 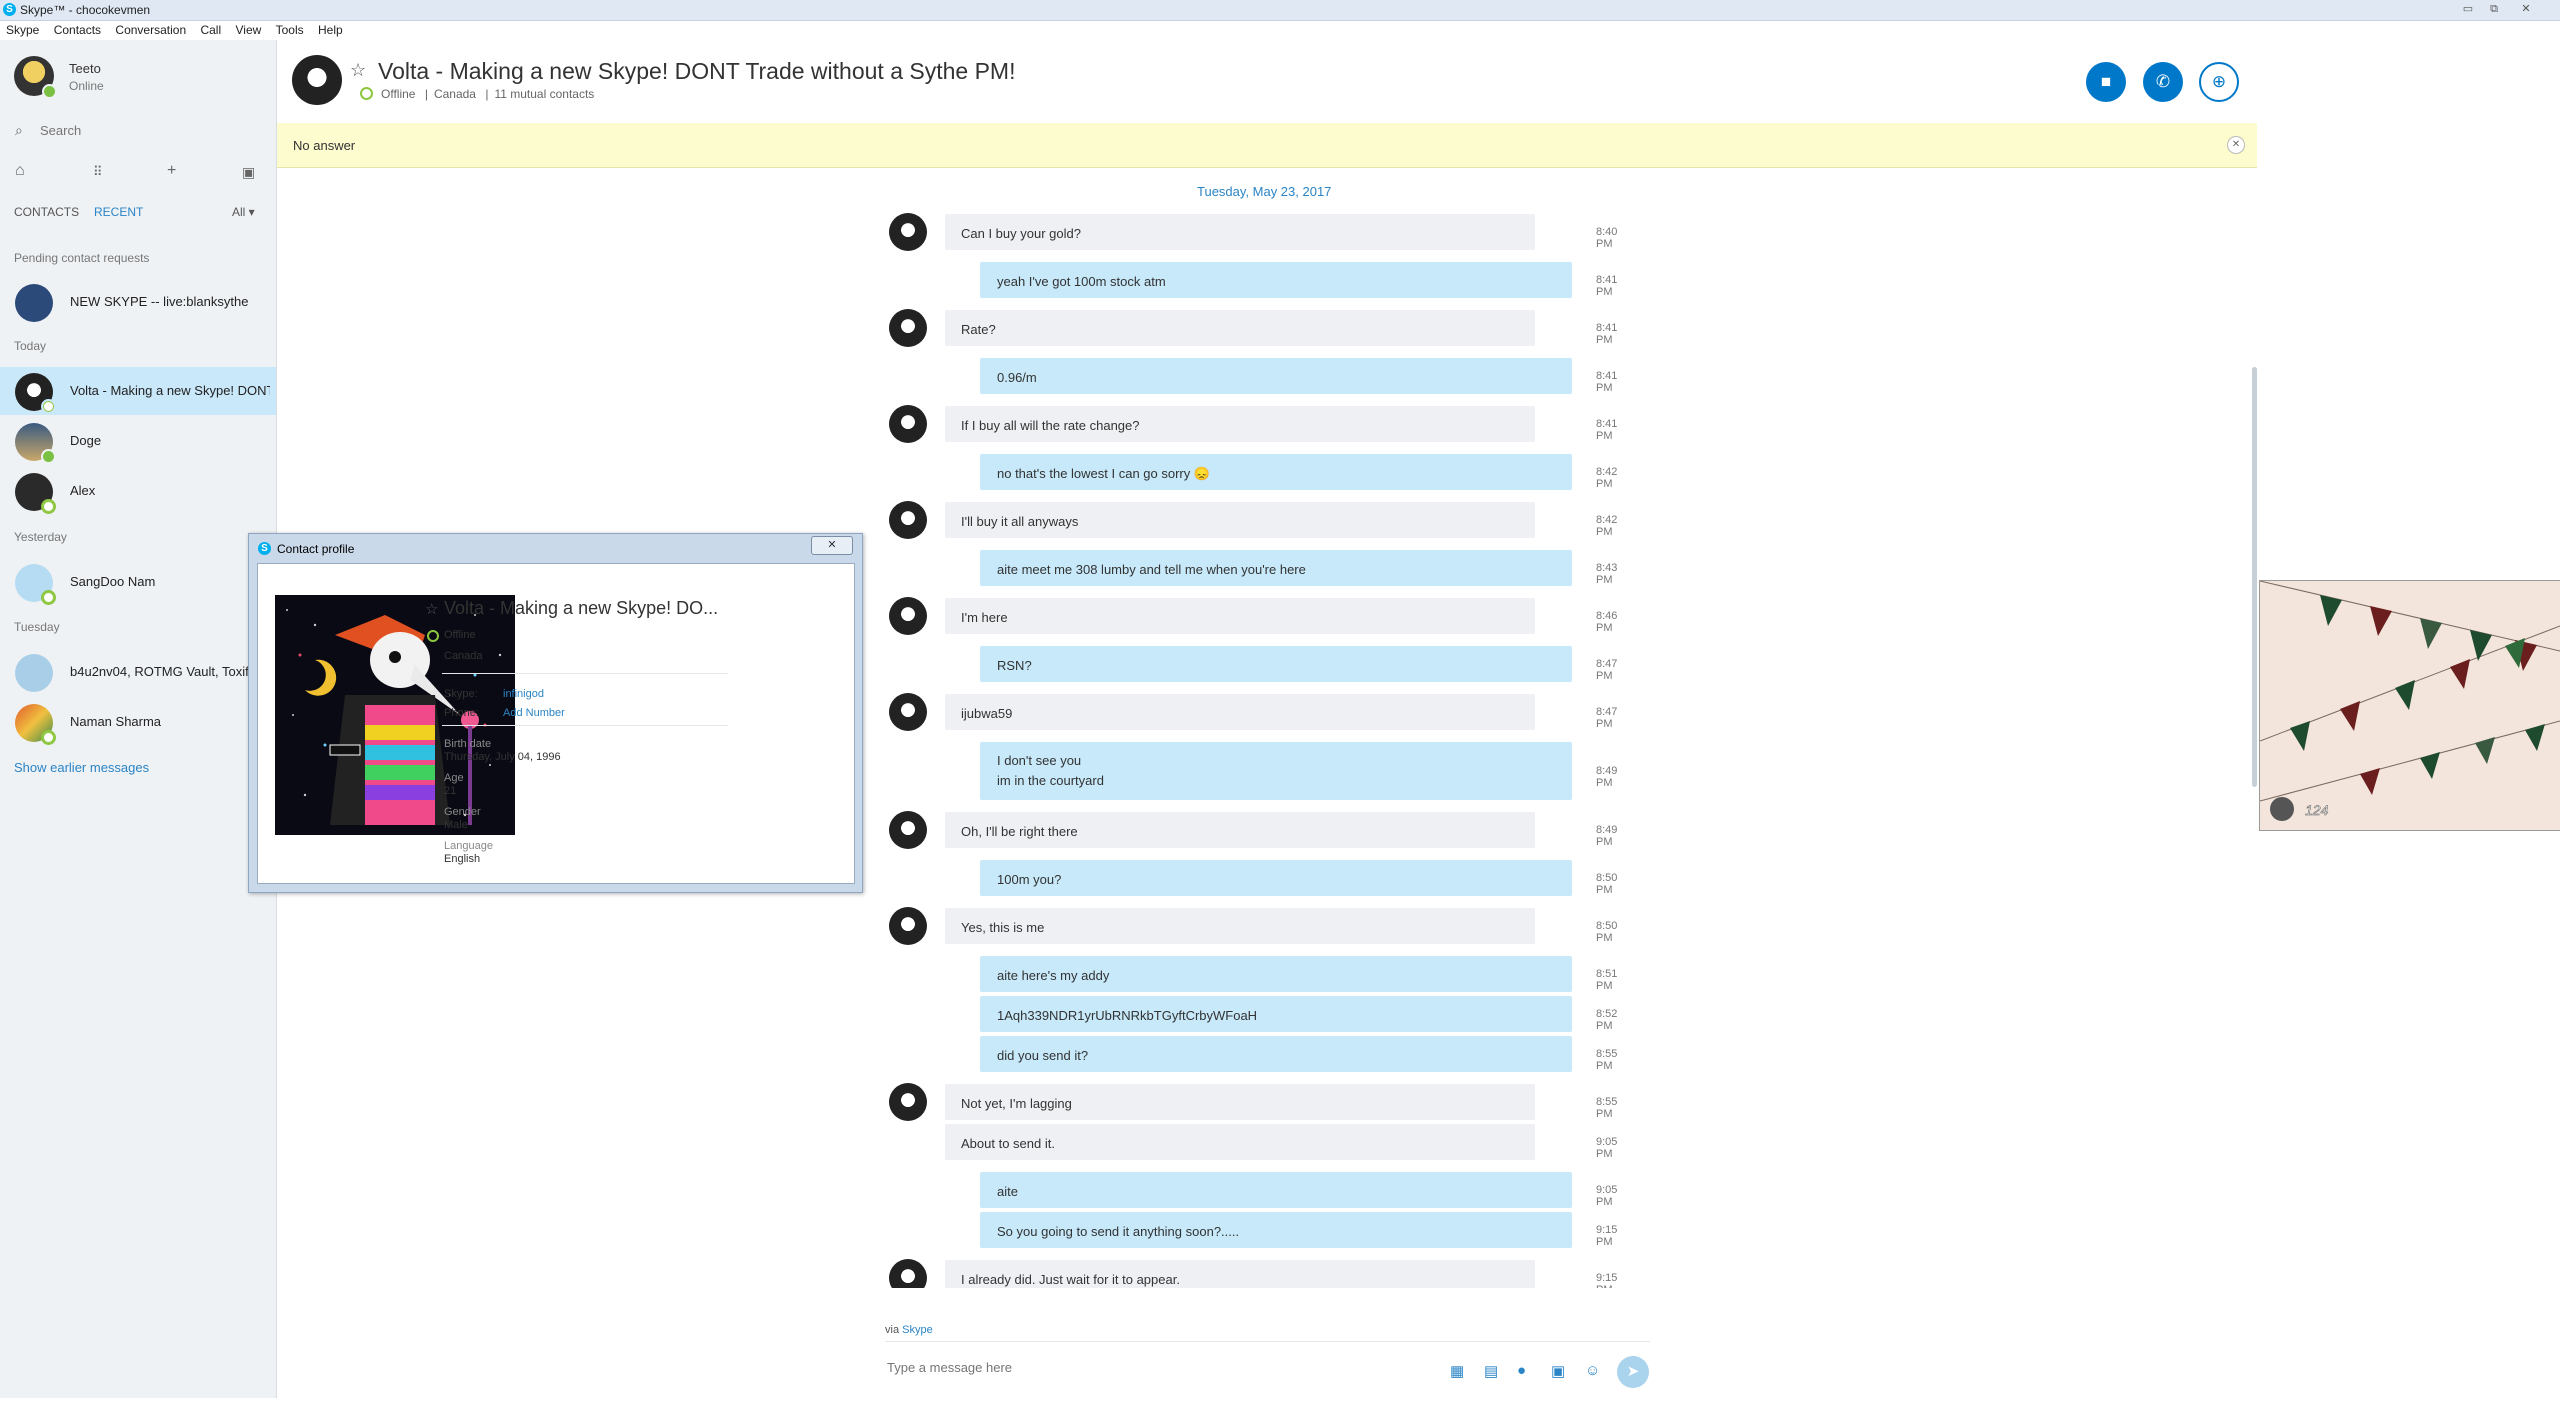 What do you see at coordinates (138, 582) in the screenshot?
I see `contact-item: SangDoo Nam` at bounding box center [138, 582].